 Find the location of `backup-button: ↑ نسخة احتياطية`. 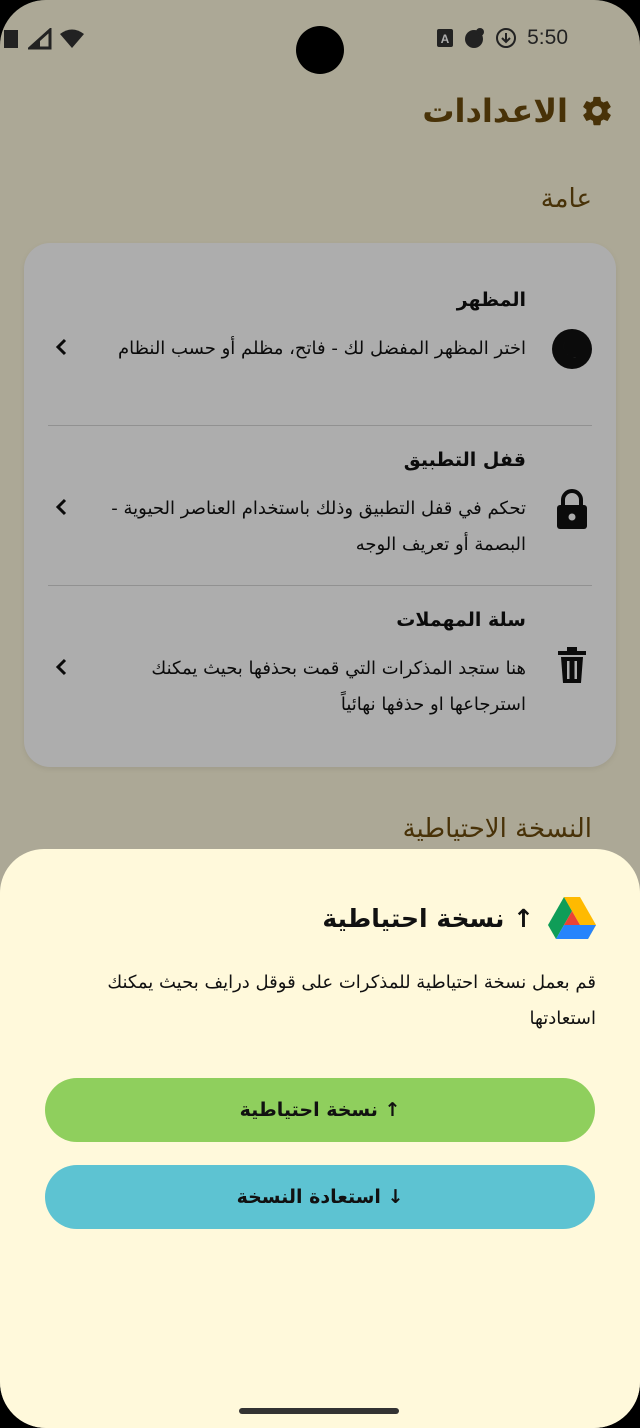

backup-button: ↑ نسخة احتياطية is located at coordinates (320, 1110).